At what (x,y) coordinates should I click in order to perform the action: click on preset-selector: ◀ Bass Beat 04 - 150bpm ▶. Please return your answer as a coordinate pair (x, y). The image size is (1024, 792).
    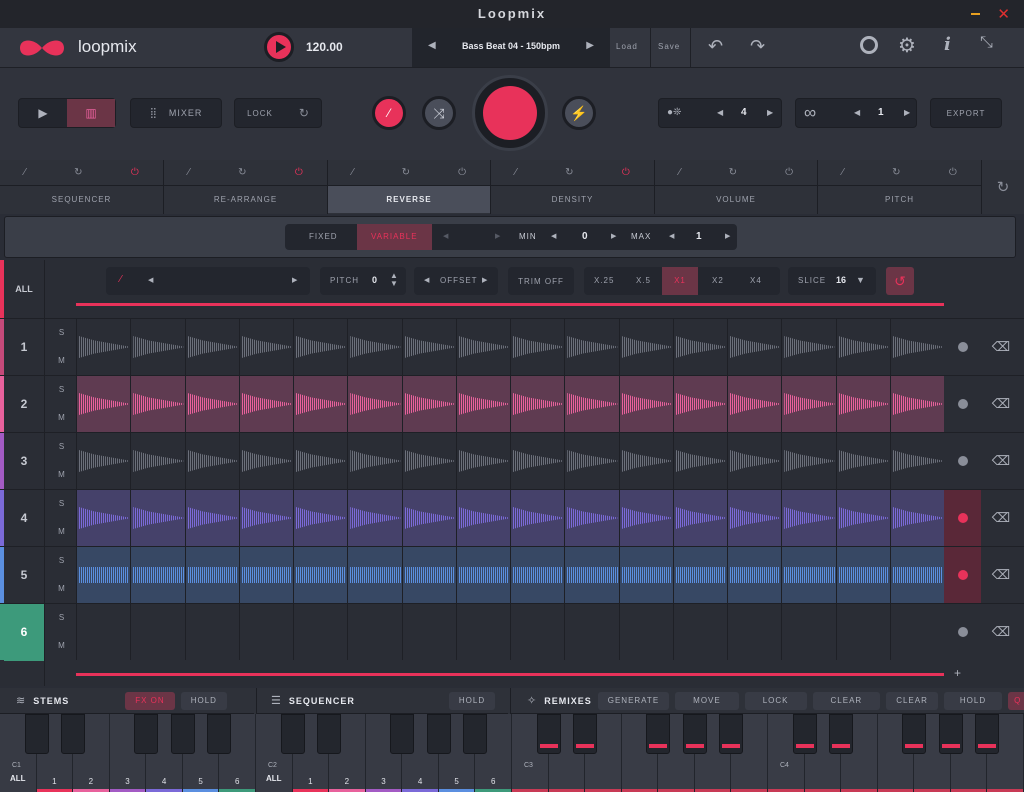
    Looking at the image, I should click on (511, 47).